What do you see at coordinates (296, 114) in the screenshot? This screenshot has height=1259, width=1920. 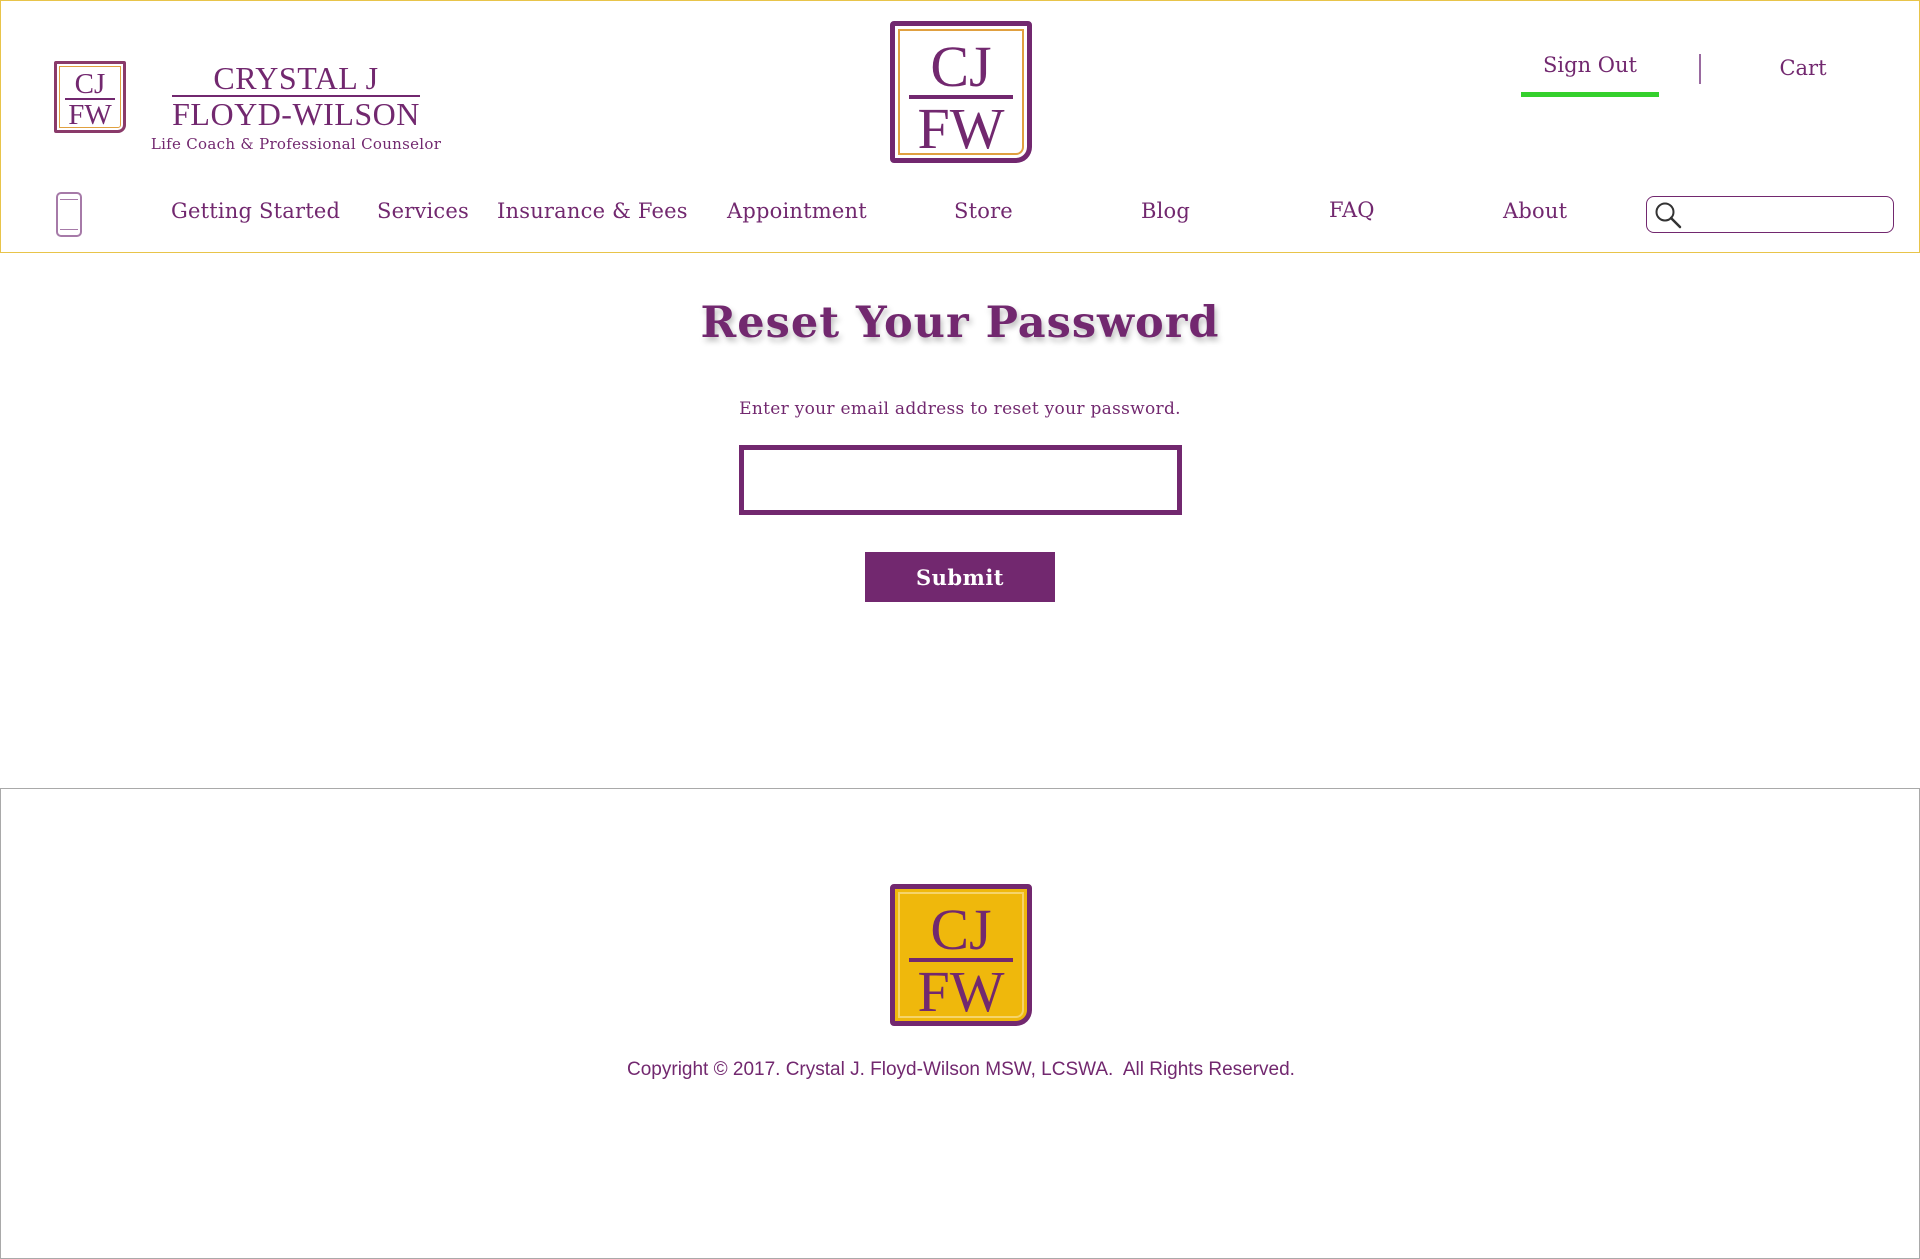 I see `brand-name-line2: FLOYD-WILSON` at bounding box center [296, 114].